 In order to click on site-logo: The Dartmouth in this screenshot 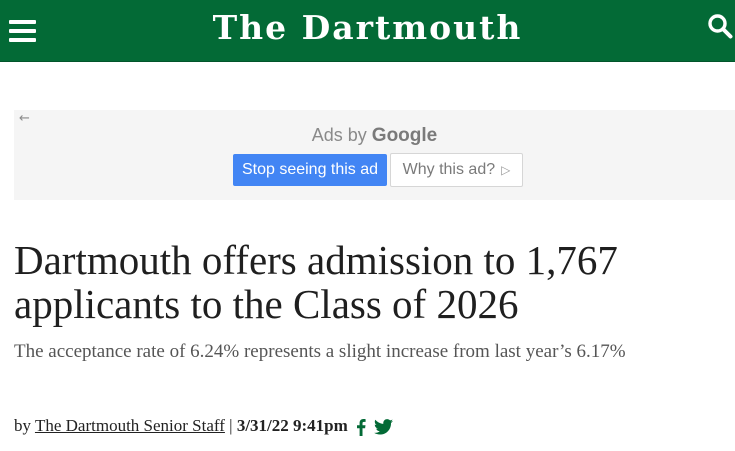, I will do `click(367, 27)`.